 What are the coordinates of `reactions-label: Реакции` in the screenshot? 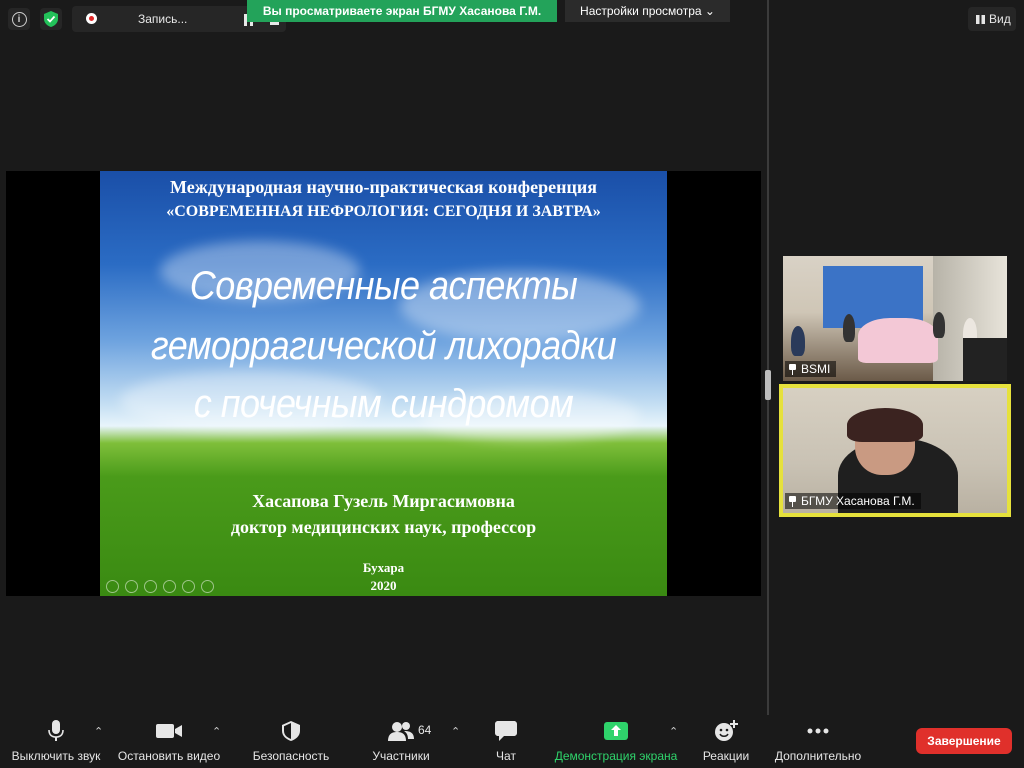 It's located at (726, 756).